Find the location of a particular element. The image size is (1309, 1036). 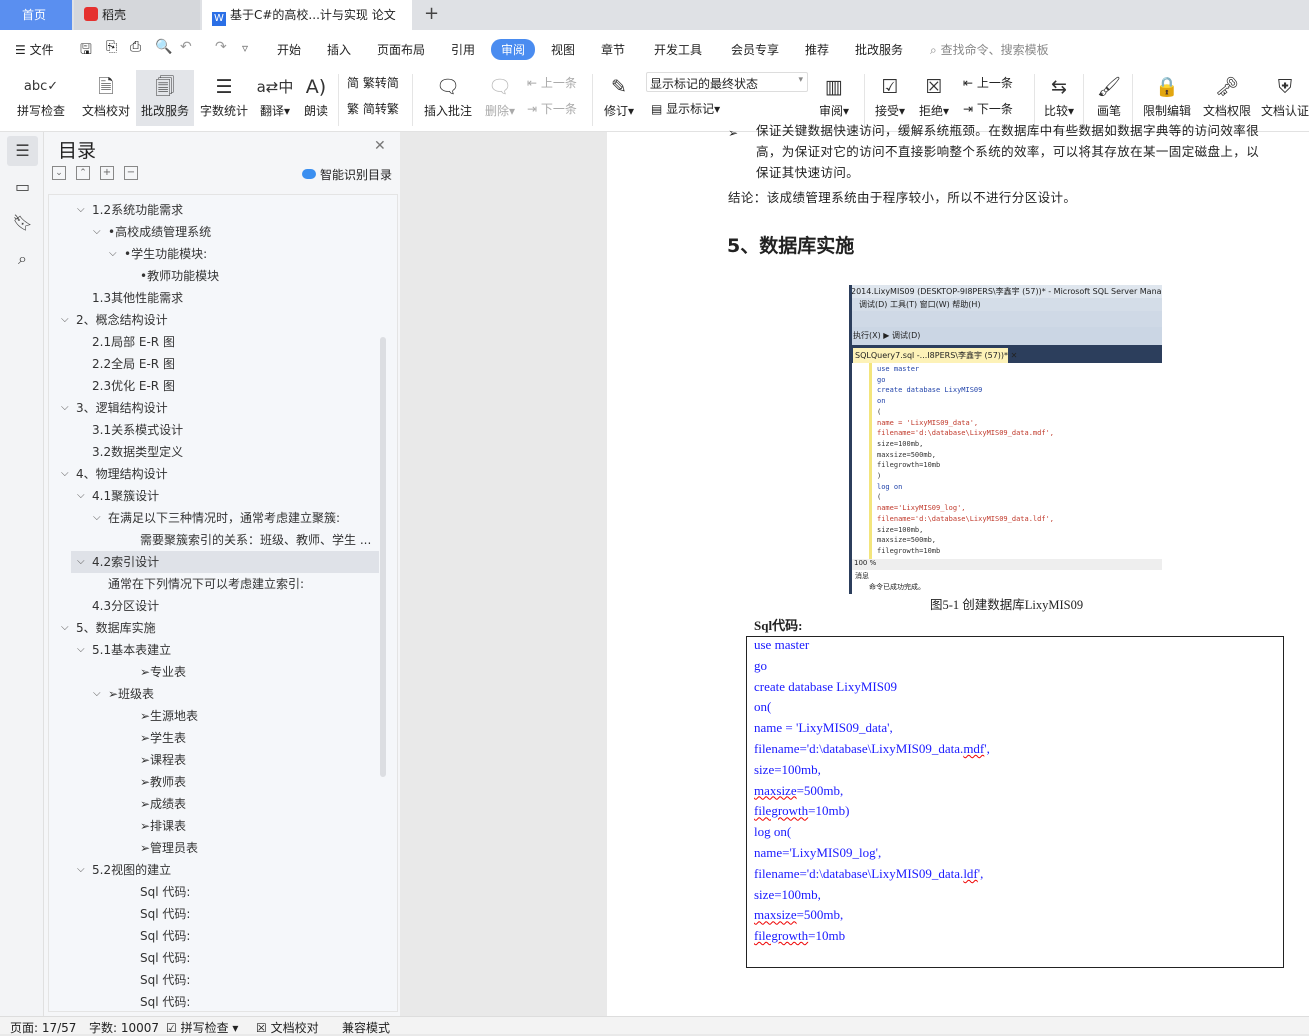

correction-service-button: 🗐 批改服务 is located at coordinates (165, 98).